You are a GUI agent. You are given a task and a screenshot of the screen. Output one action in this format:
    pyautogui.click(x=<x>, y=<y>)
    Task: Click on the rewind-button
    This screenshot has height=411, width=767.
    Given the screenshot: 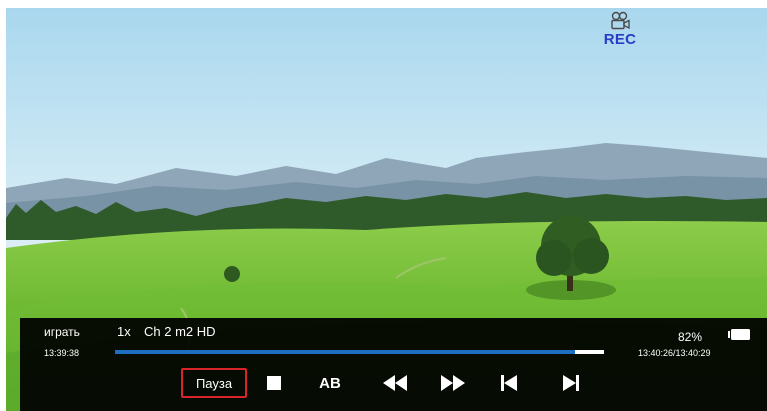 What is the action you would take?
    pyautogui.click(x=395, y=383)
    